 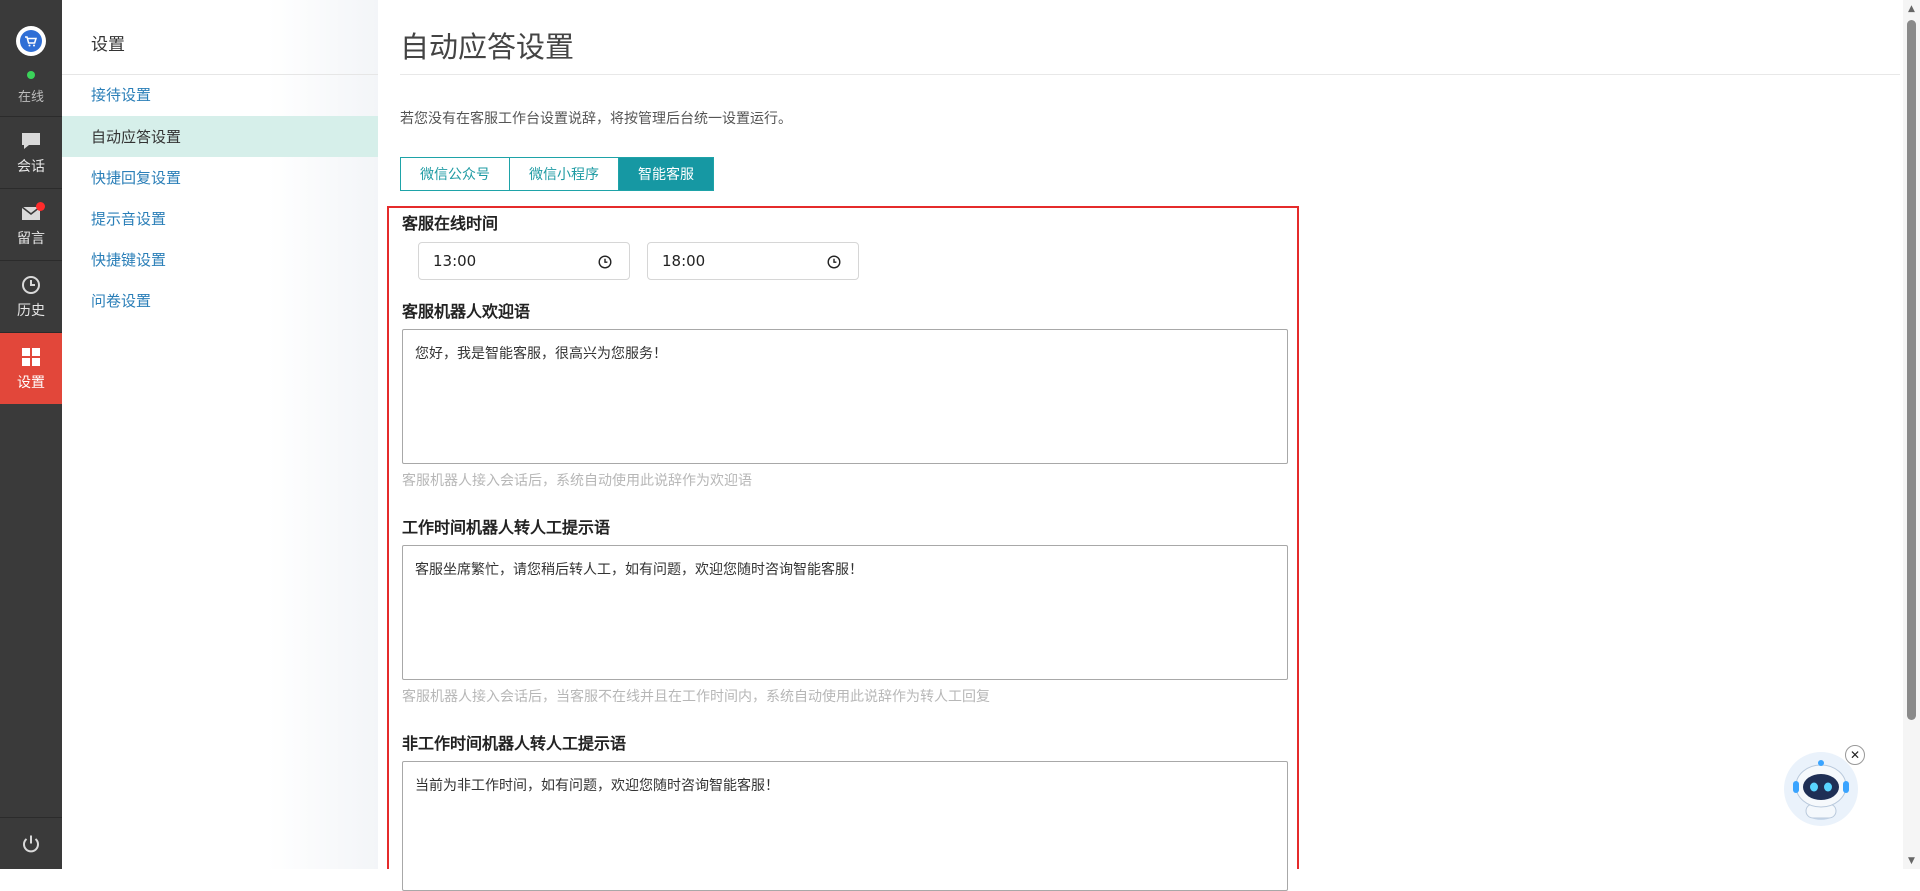 What do you see at coordinates (220, 300) in the screenshot?
I see `sidebar-item-survey: 问卷设置` at bounding box center [220, 300].